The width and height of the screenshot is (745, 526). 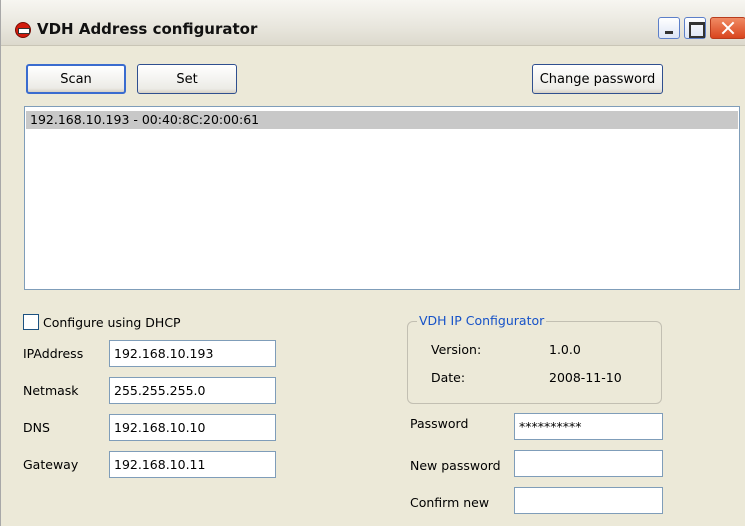 What do you see at coordinates (31, 322) in the screenshot?
I see `dhcp-checkbox` at bounding box center [31, 322].